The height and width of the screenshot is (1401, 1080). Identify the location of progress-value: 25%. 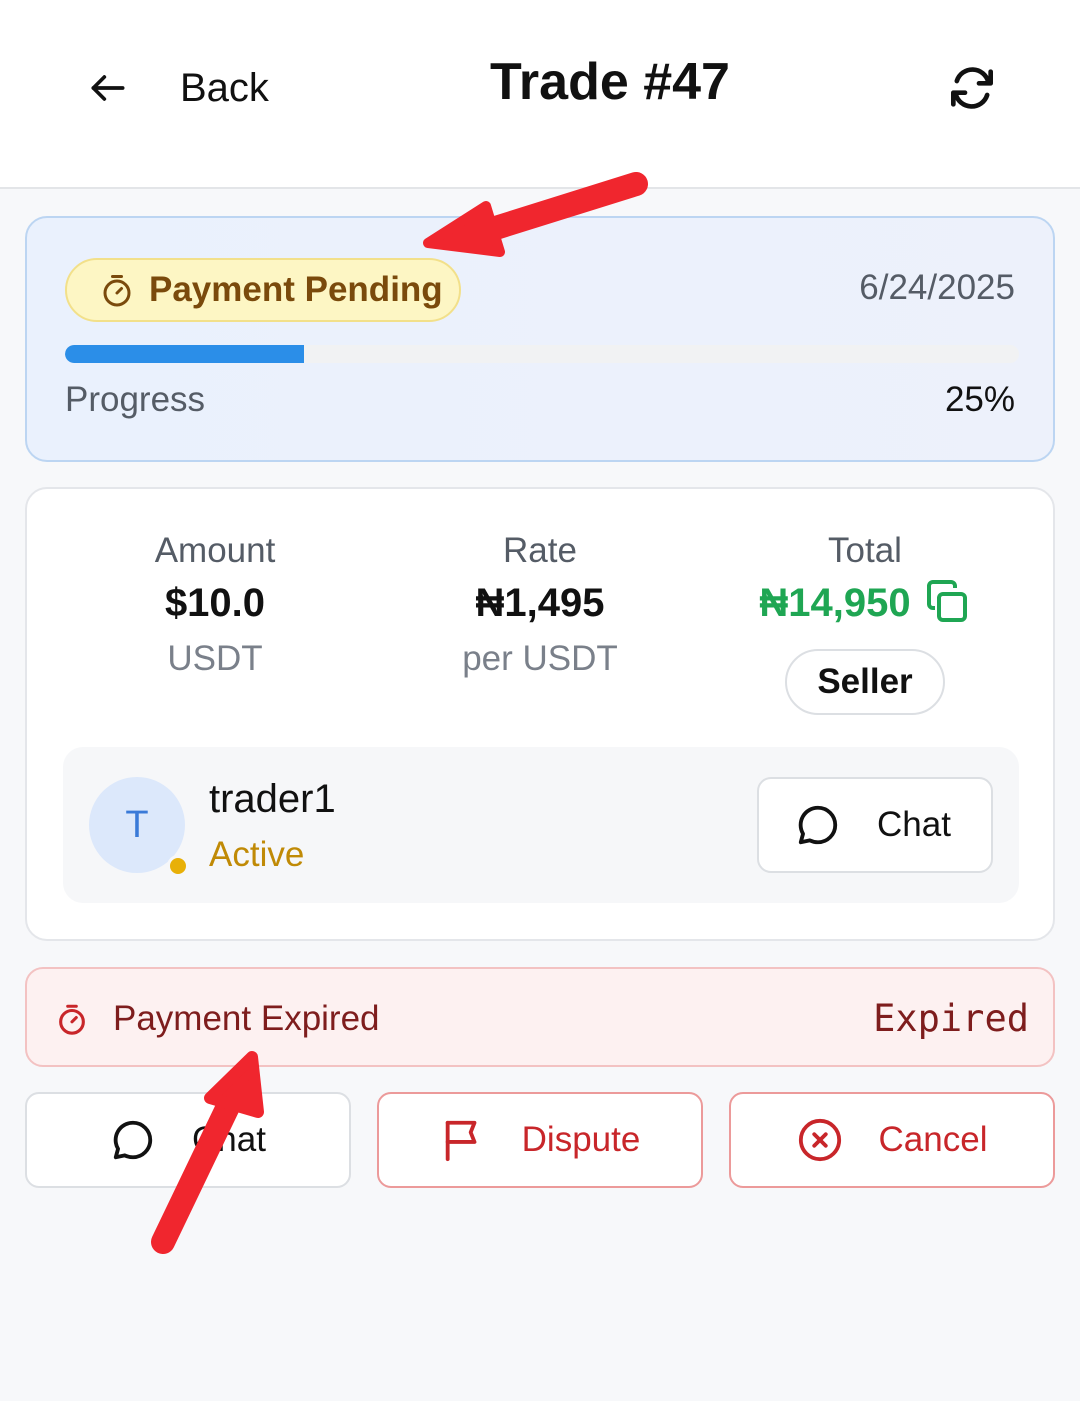
(979, 399).